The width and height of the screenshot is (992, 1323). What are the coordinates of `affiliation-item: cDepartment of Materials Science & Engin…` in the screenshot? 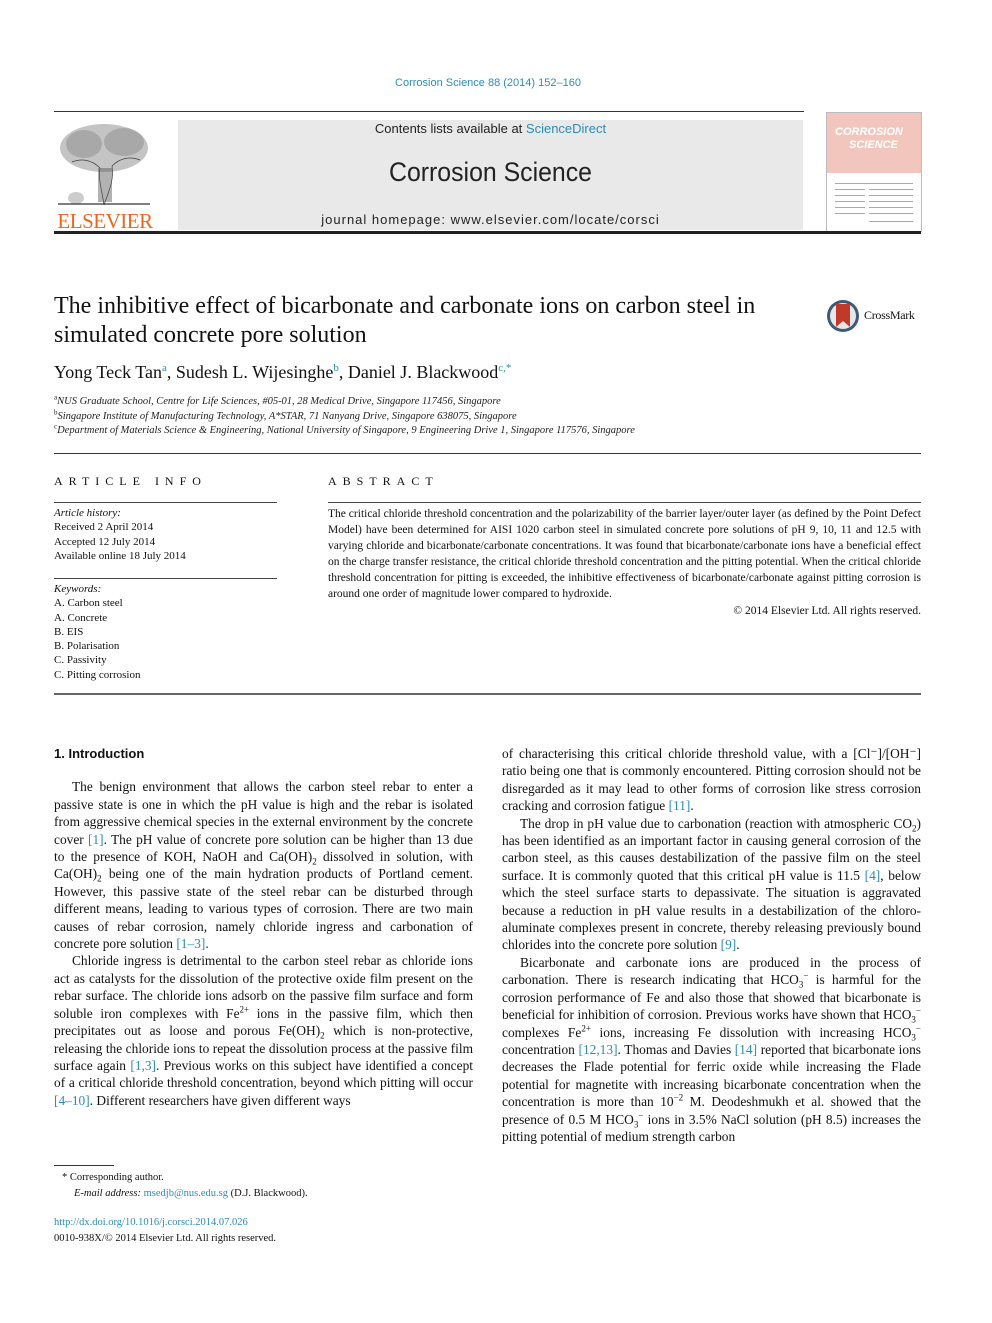 It's located at (344, 431).